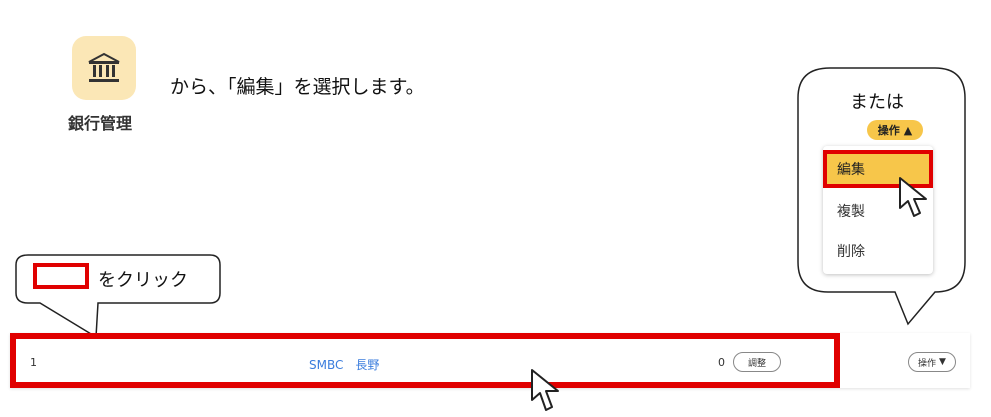  What do you see at coordinates (143, 280) in the screenshot?
I see `callout-click-label: をクリック` at bounding box center [143, 280].